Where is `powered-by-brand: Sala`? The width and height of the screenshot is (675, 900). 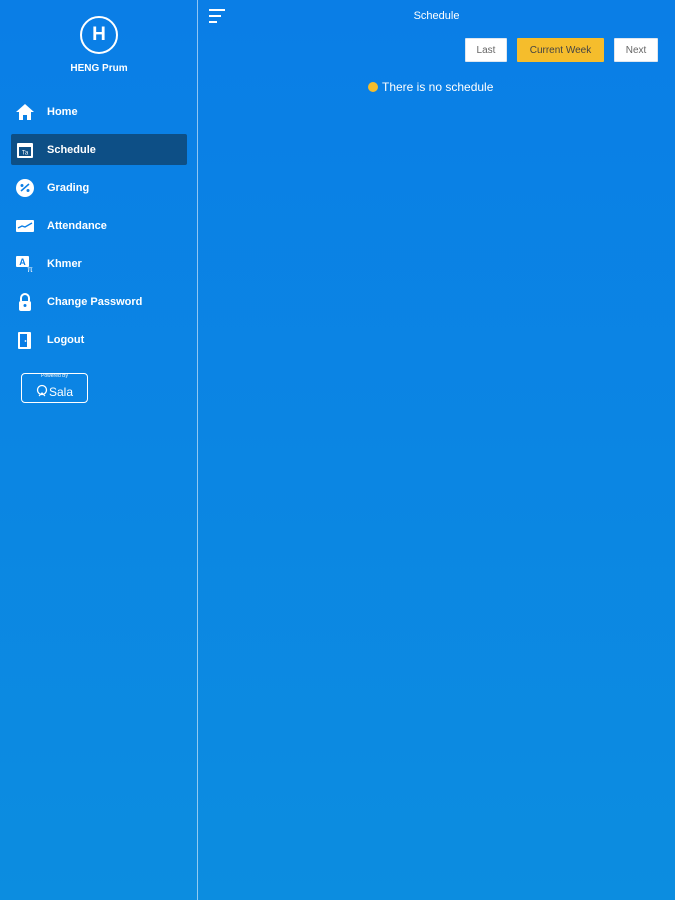 powered-by-brand: Sala is located at coordinates (61, 392).